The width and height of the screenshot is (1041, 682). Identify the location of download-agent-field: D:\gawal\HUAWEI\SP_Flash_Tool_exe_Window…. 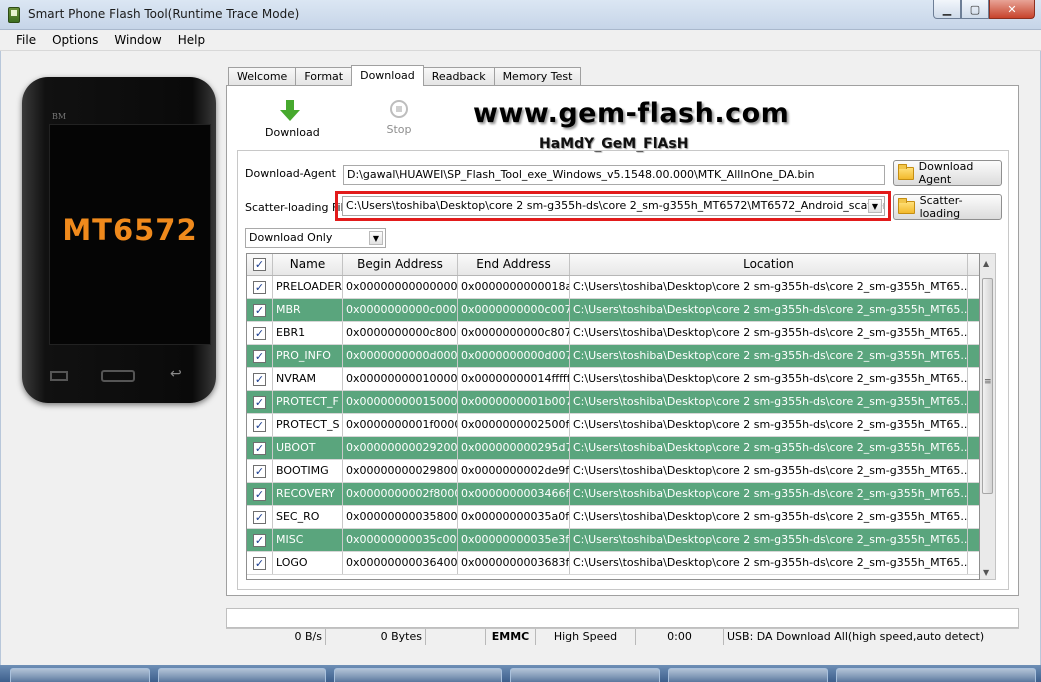
(614, 175).